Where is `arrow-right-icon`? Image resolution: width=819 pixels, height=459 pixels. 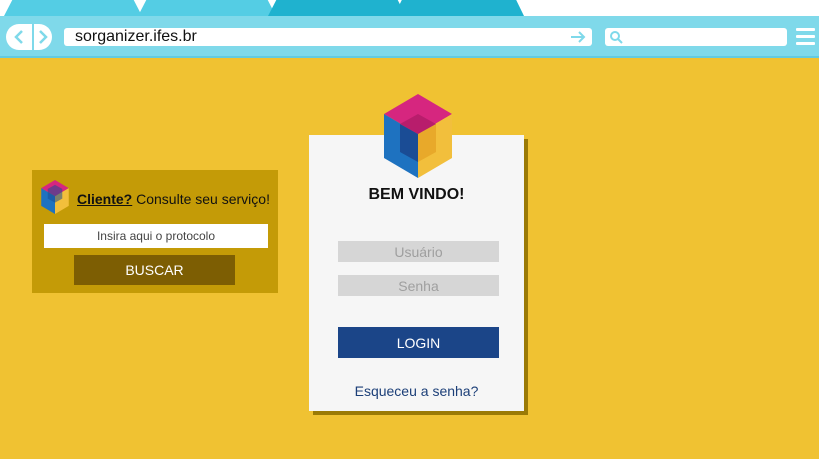 arrow-right-icon is located at coordinates (578, 37).